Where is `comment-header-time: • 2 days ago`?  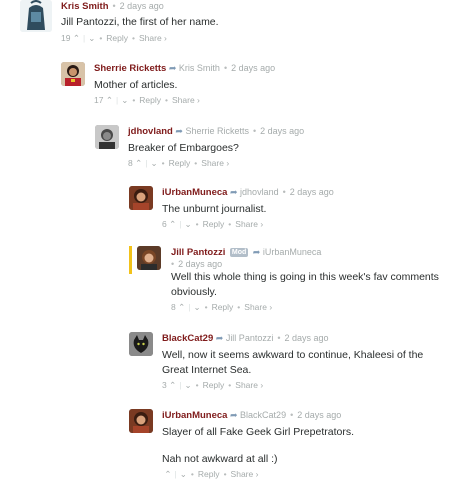 comment-header-time: • 2 days ago is located at coordinates (197, 264).